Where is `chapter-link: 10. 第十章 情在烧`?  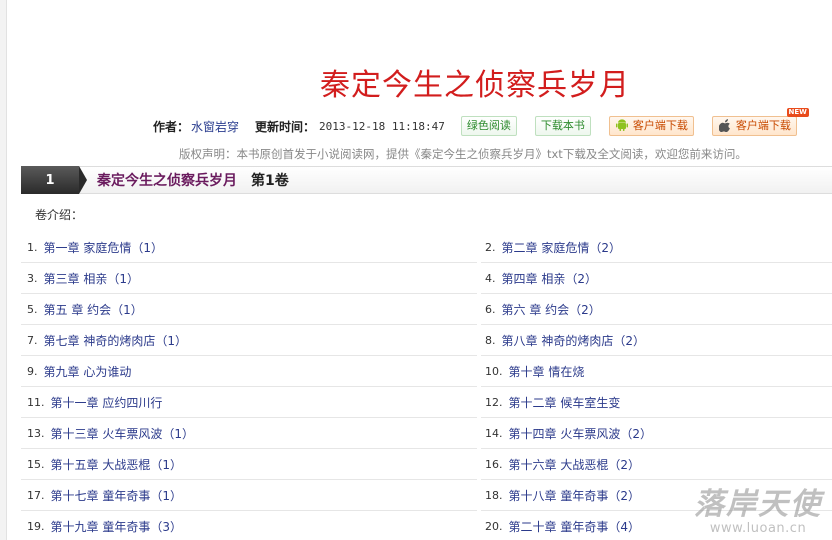
chapter-link: 10. 第十章 情在烧 is located at coordinates (656, 371).